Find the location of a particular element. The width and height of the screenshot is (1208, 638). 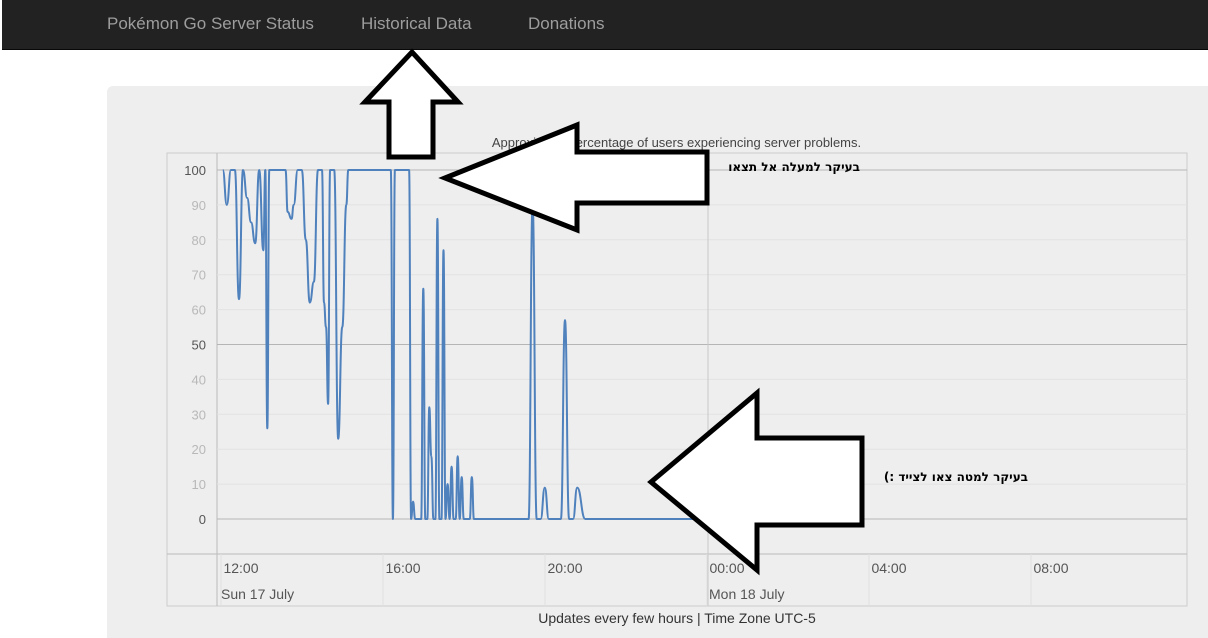

x-tick-label: 08:00 is located at coordinates (1050, 568).